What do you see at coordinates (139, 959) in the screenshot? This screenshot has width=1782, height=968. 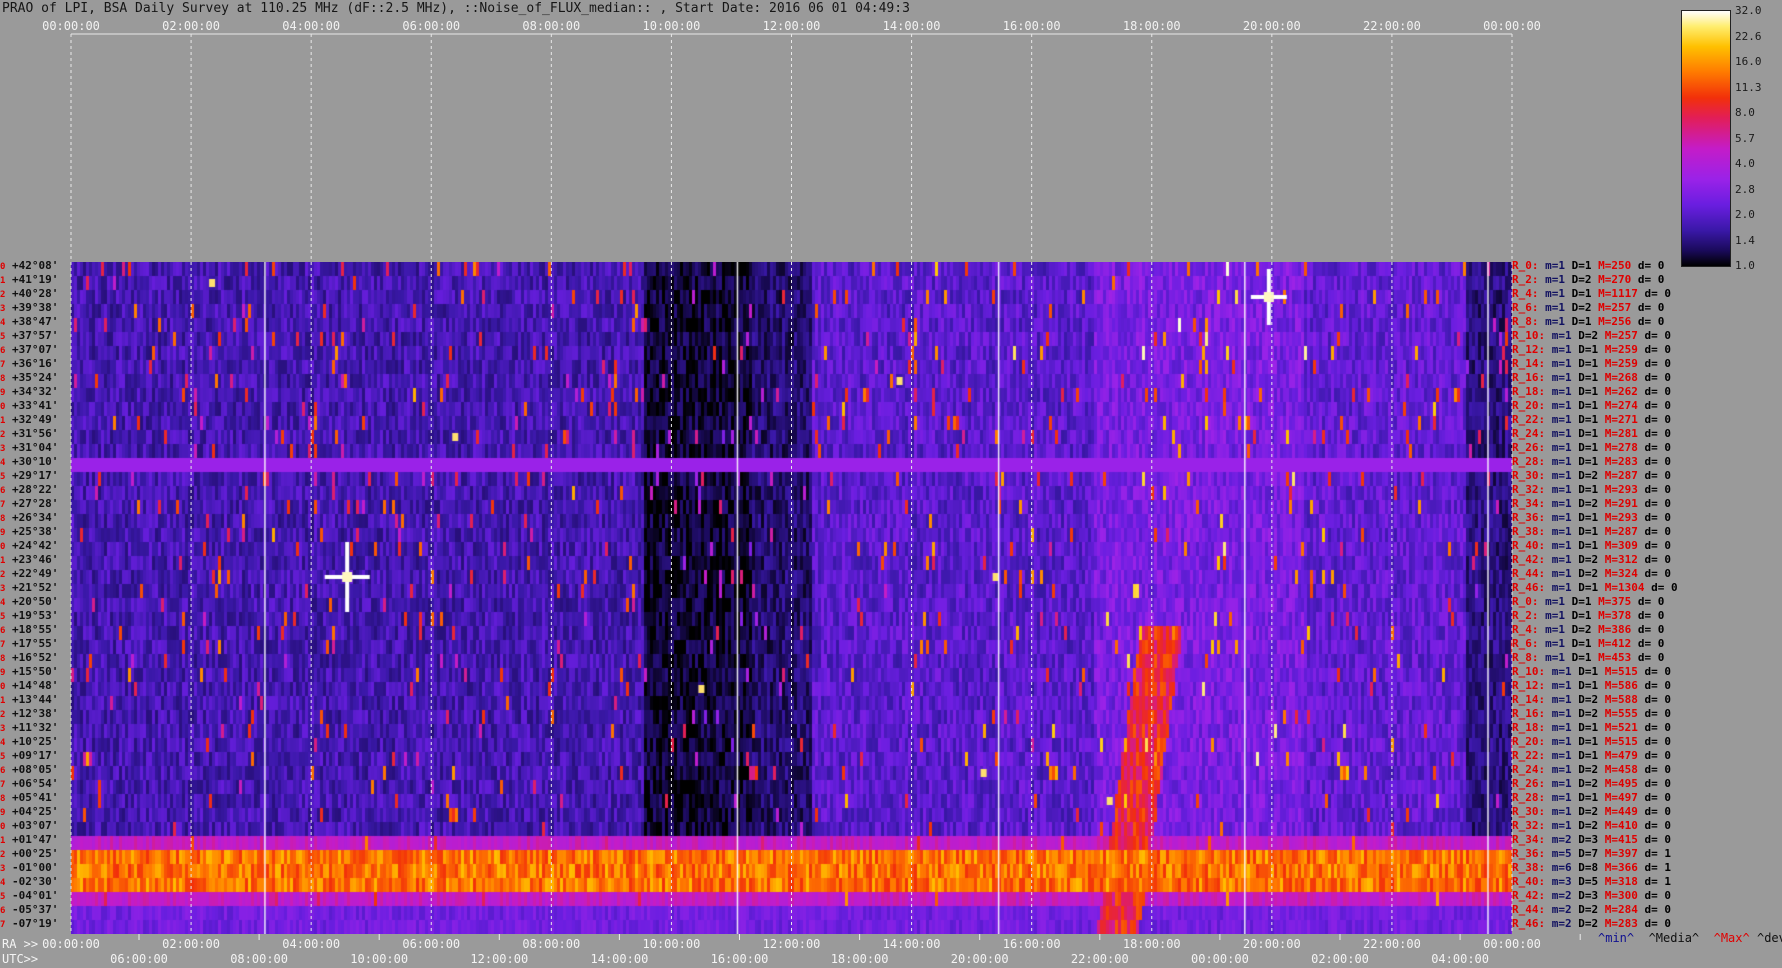 I see `utc-tick-label: 06:00:00` at bounding box center [139, 959].